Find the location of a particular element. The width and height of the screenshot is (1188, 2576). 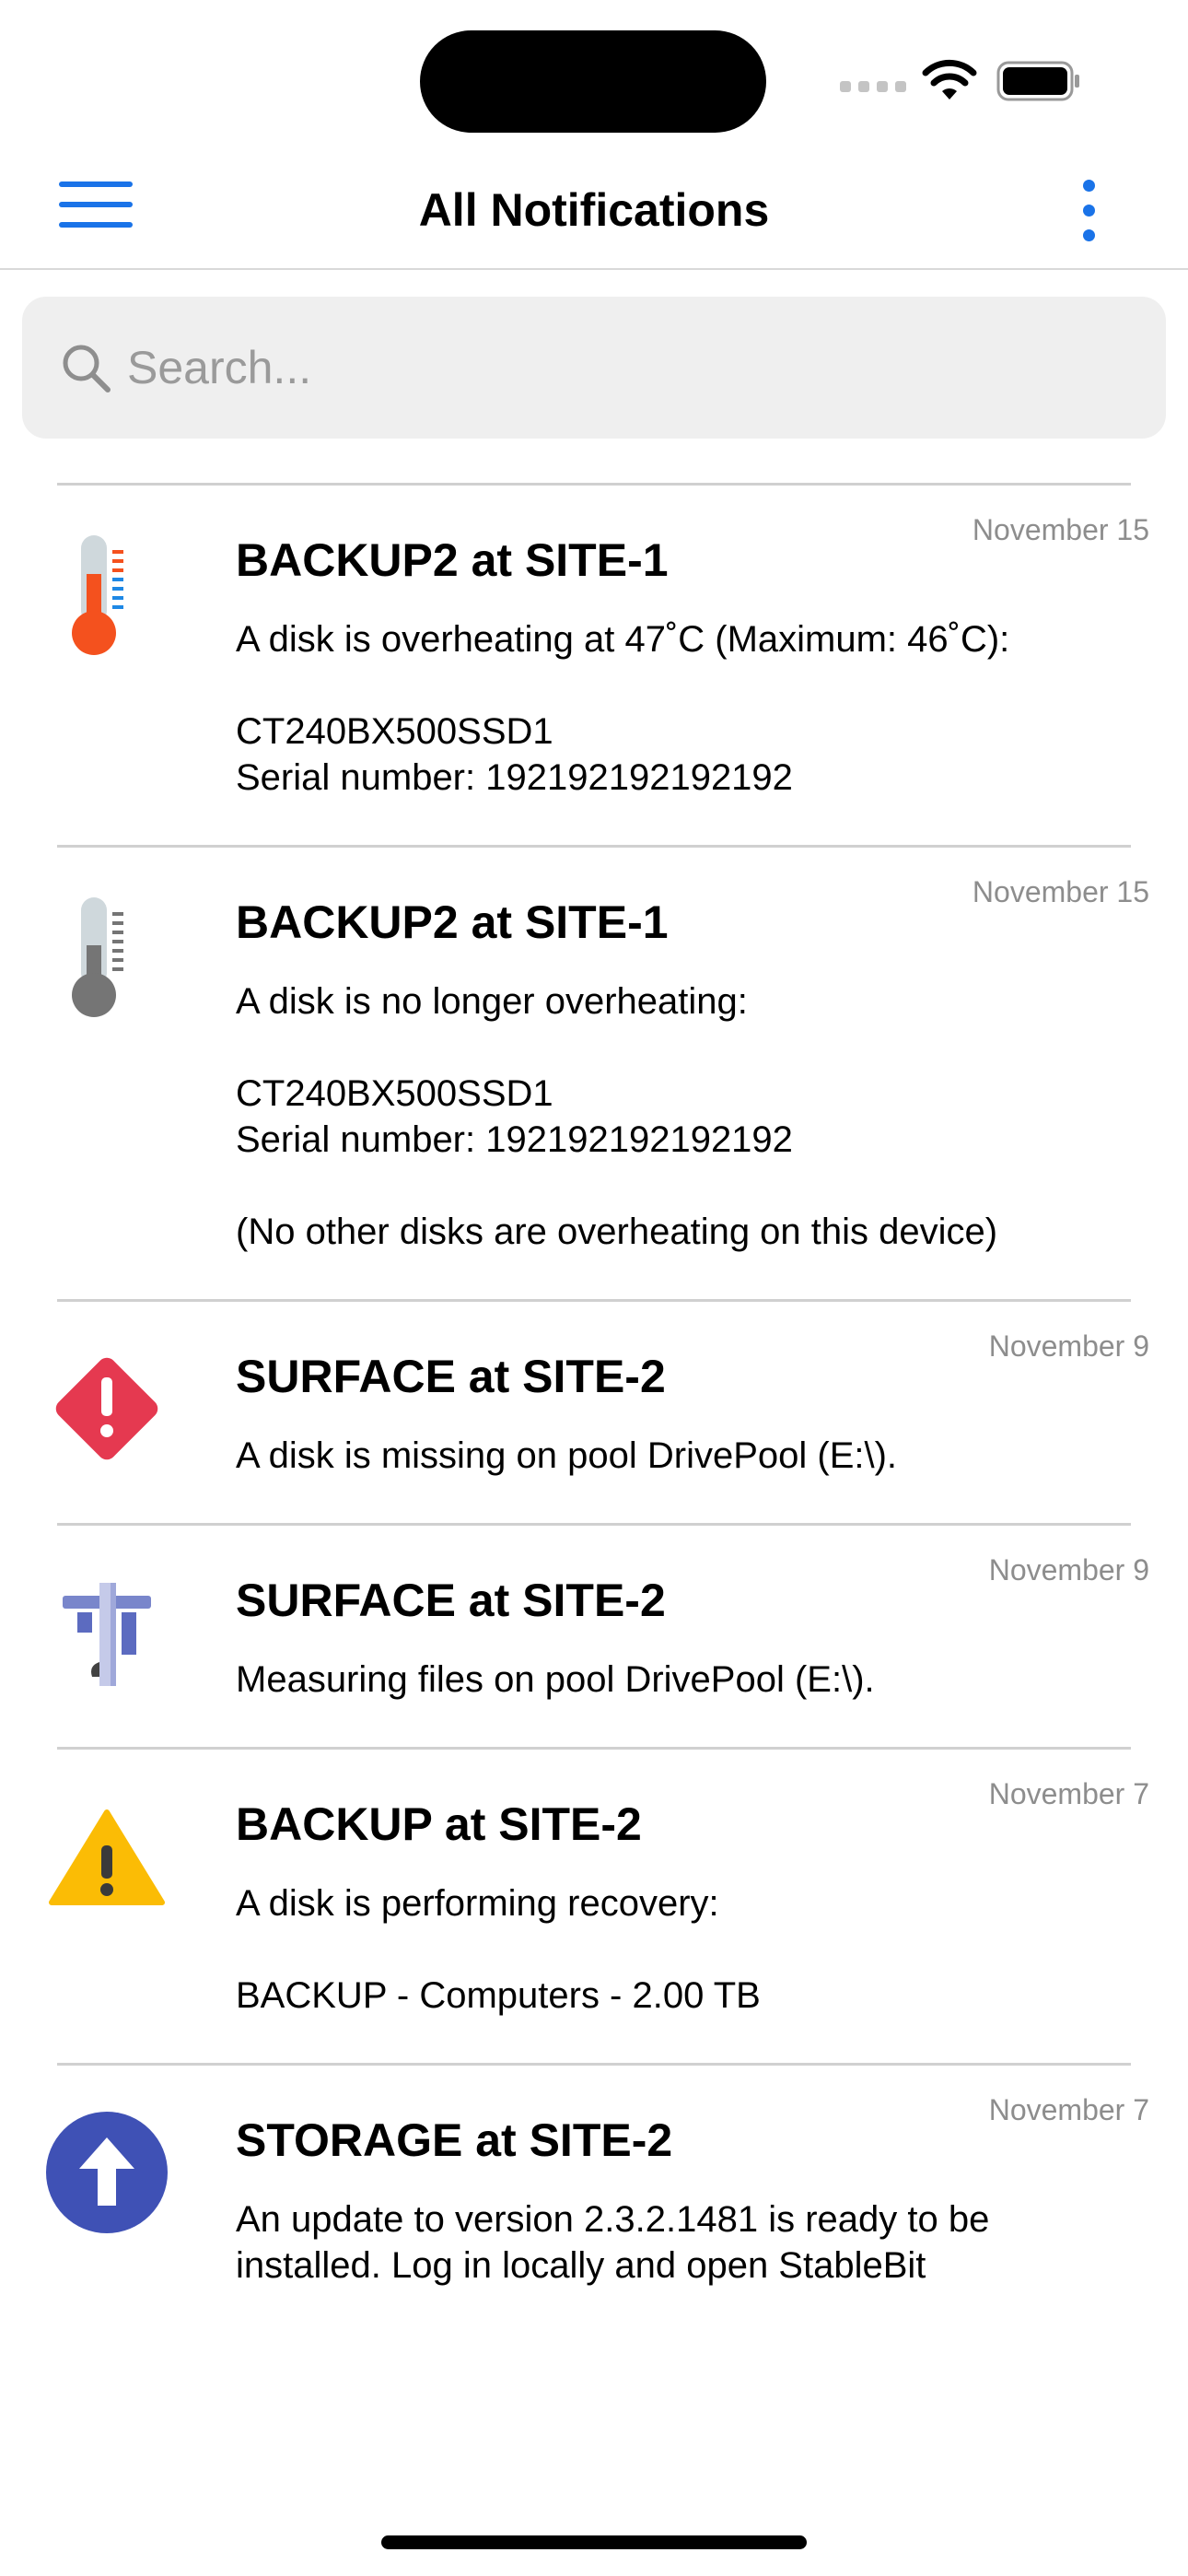

battery-icon is located at coordinates (1037, 81).